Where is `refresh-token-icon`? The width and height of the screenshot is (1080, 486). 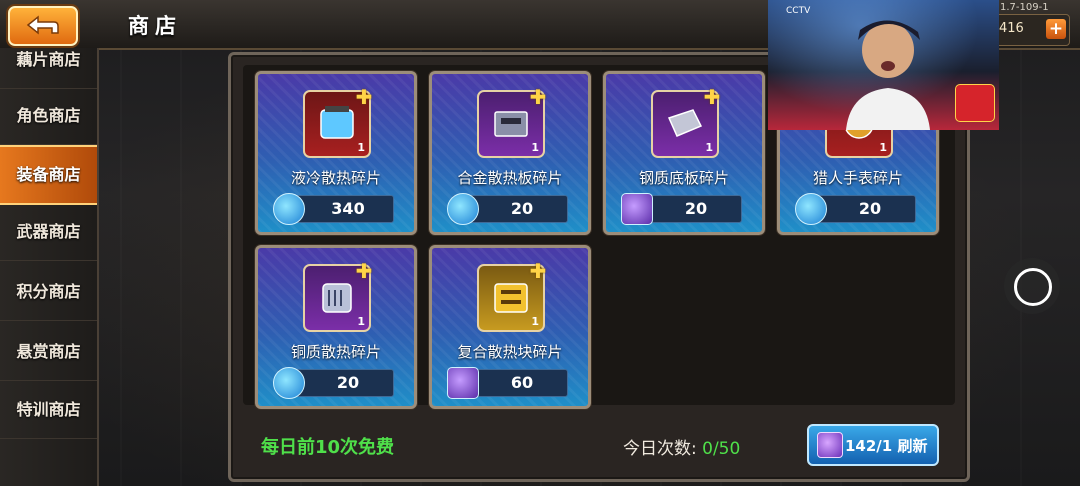
refresh-token-icon is located at coordinates (830, 445).